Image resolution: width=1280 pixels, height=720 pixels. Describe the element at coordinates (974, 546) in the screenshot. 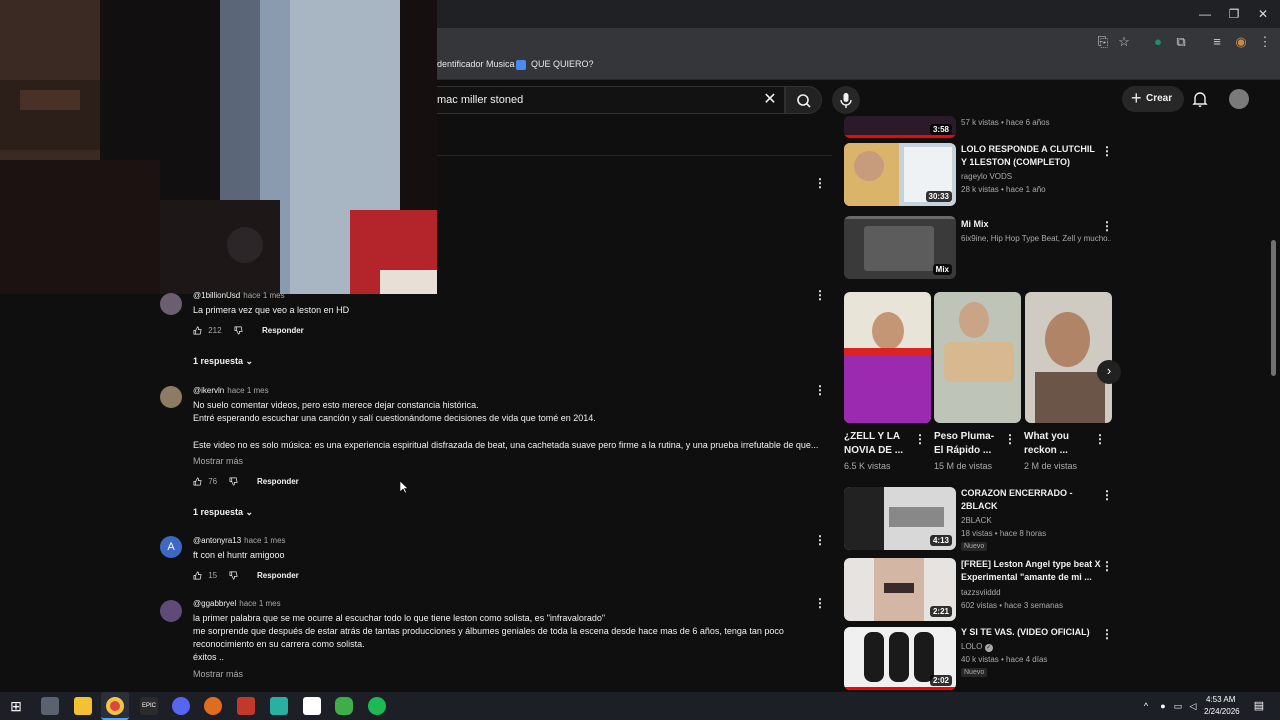

I see `new-badge: Nuevo` at that location.